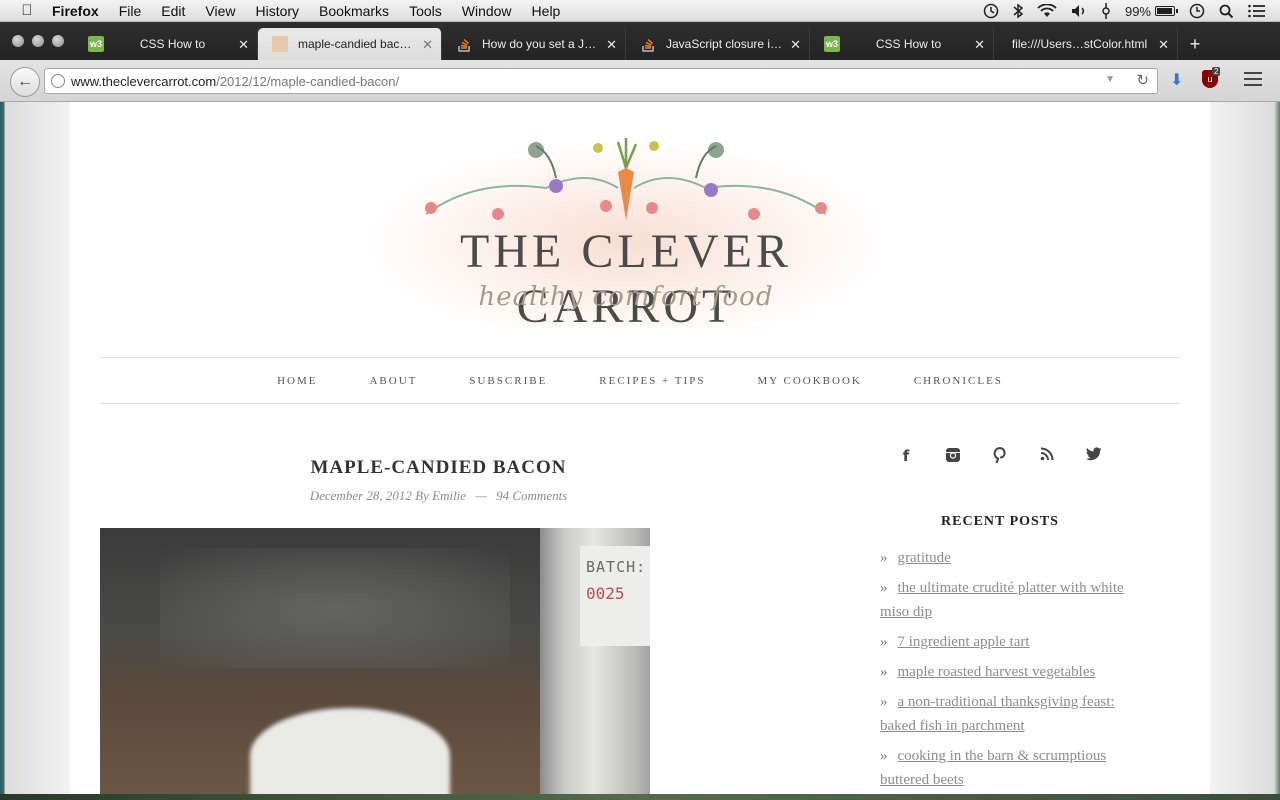 Image resolution: width=1280 pixels, height=800 pixels. Describe the element at coordinates (1110, 79) in the screenshot. I see `history-dropdown-icon: ▼` at that location.